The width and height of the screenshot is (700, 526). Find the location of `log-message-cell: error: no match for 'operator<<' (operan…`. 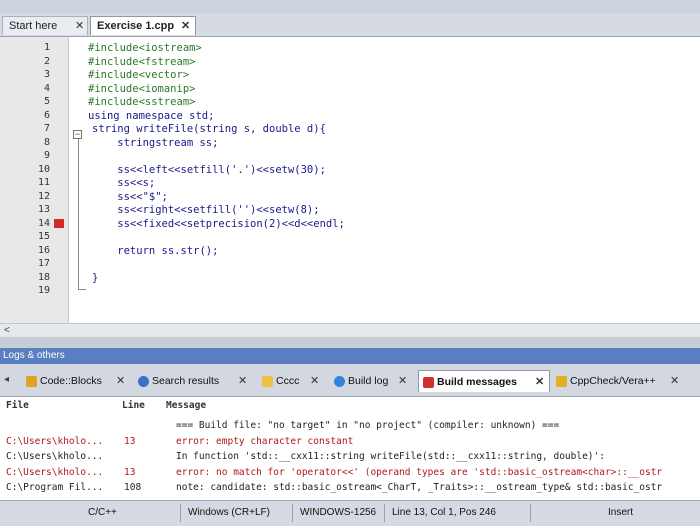

log-message-cell: error: no match for 'operator<<' (operan… is located at coordinates (419, 472).